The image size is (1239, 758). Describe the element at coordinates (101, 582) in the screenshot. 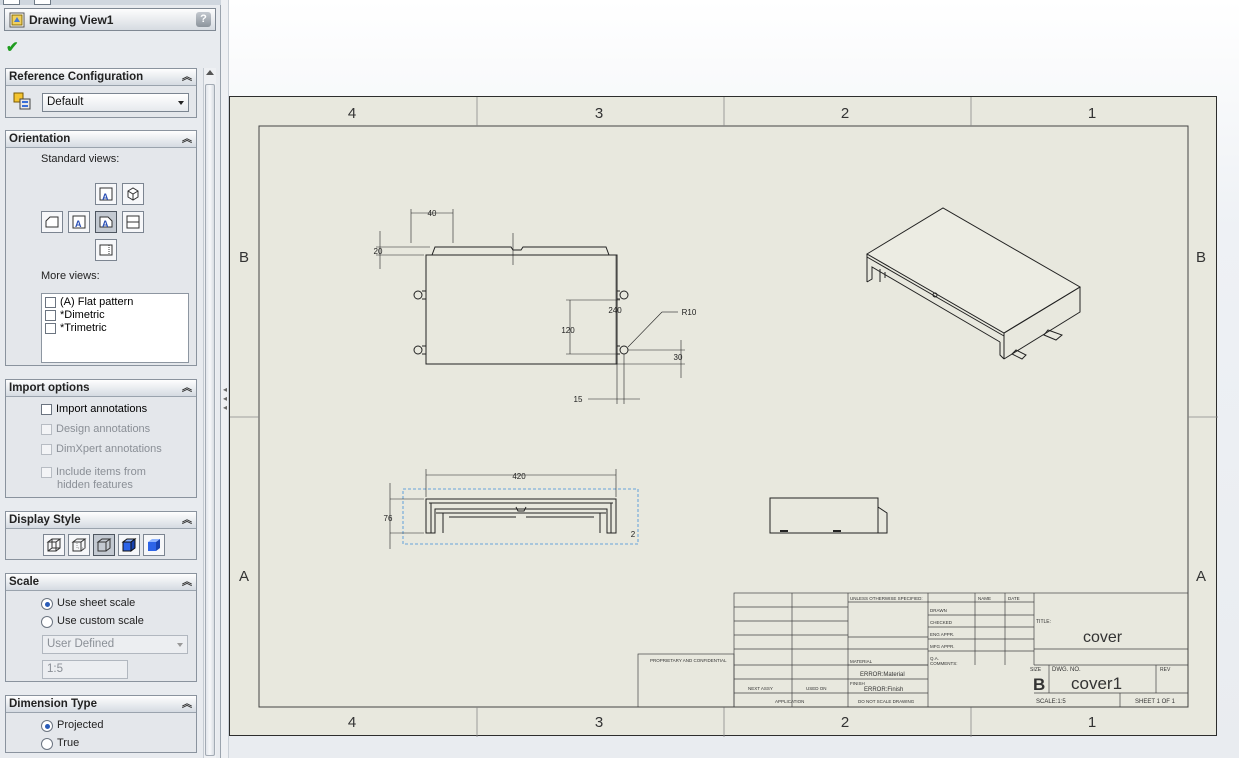

I see `group-header: Scale ︽` at that location.